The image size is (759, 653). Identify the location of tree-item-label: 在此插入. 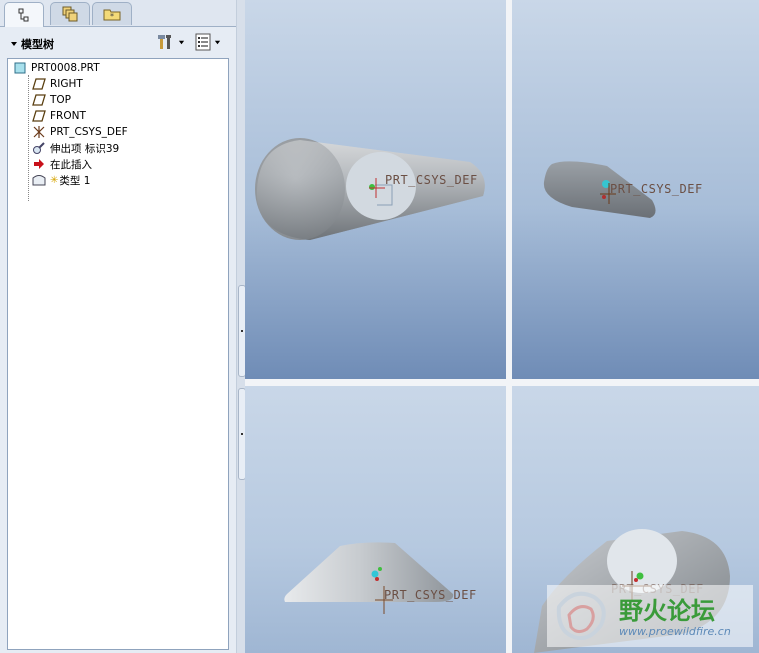
(71, 164).